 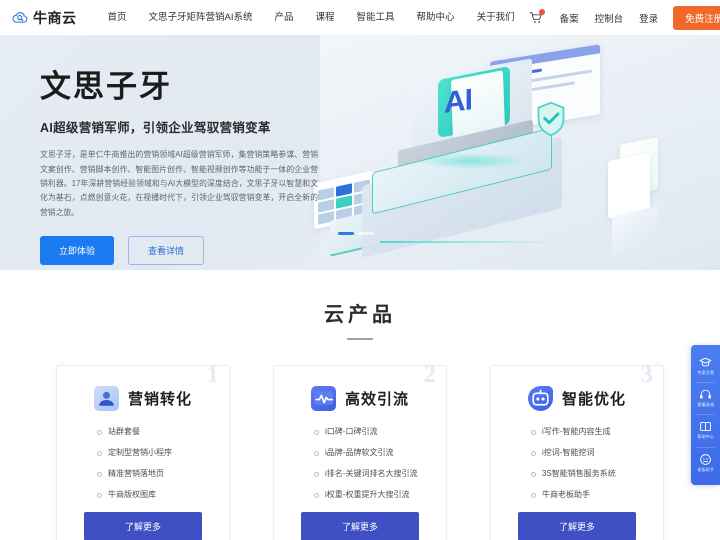 What do you see at coordinates (376, 399) in the screenshot?
I see `card-title: 高效引流` at bounding box center [376, 399].